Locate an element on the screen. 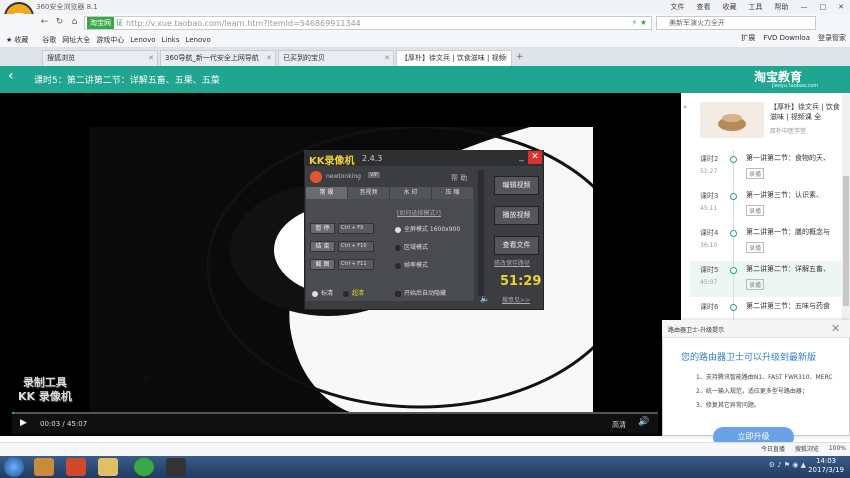 The image size is (850, 478). kk-tabs: 常 规 音视频 水 印 压 缩 is located at coordinates (390, 193).